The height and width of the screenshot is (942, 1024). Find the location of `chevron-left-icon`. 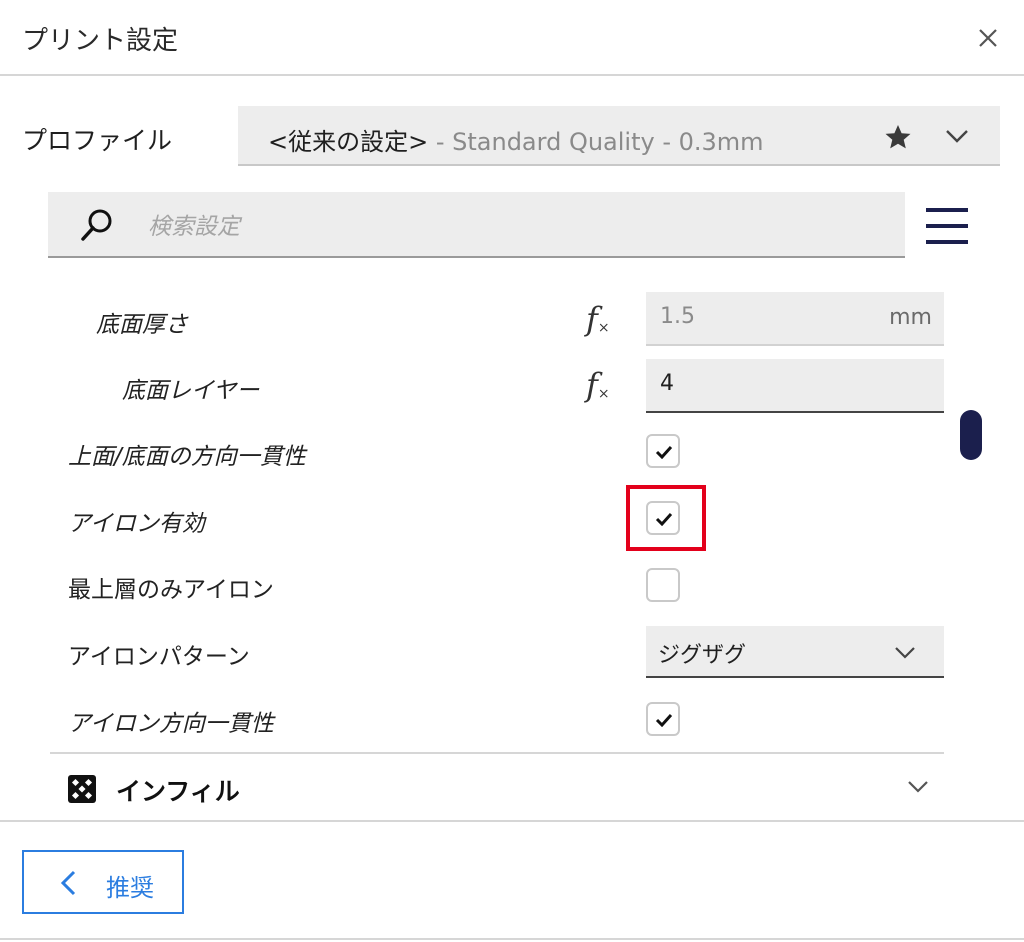

chevron-left-icon is located at coordinates (69, 883).